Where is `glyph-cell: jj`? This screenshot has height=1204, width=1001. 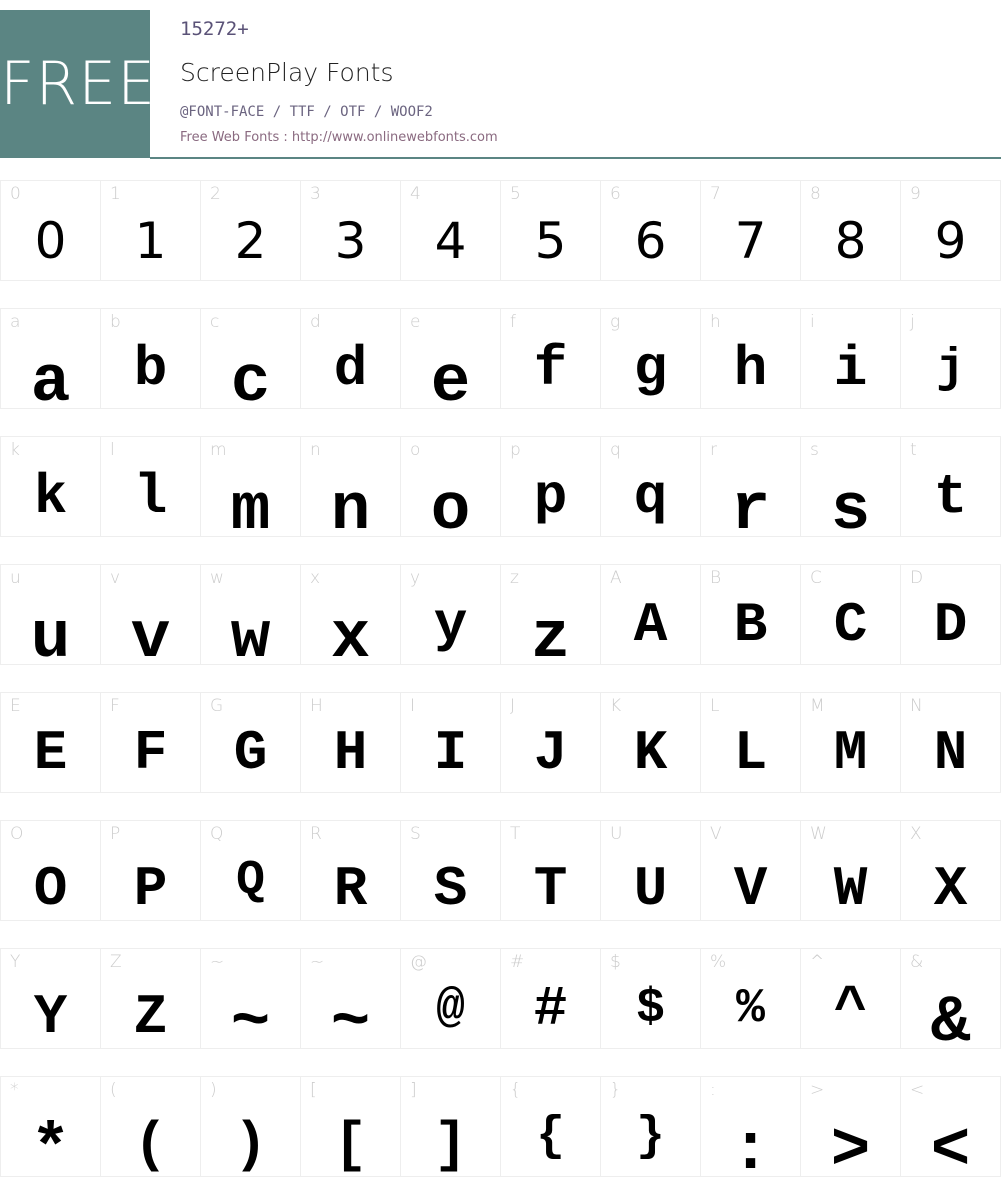
glyph-cell: jj is located at coordinates (950, 358).